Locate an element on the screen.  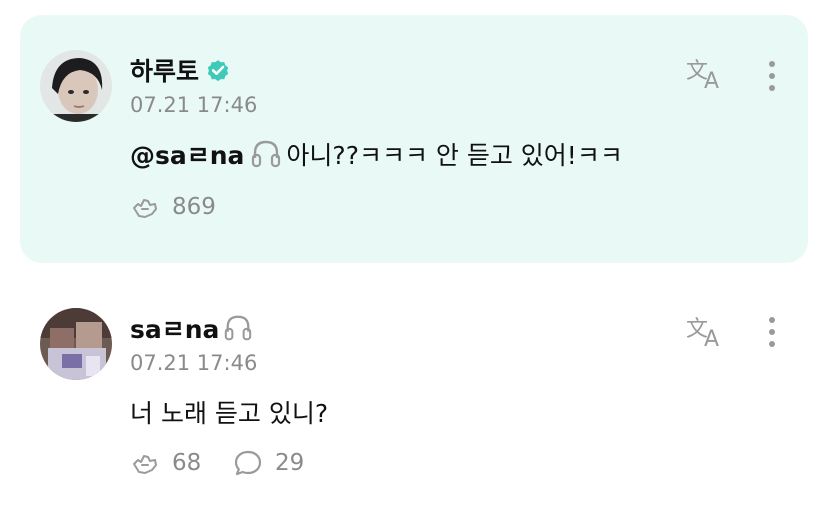
comment-body: @saㄹna 아니??ㅋㅋㅋ 안 듣고 있어!ㅋㅋ is located at coordinates (376, 154).